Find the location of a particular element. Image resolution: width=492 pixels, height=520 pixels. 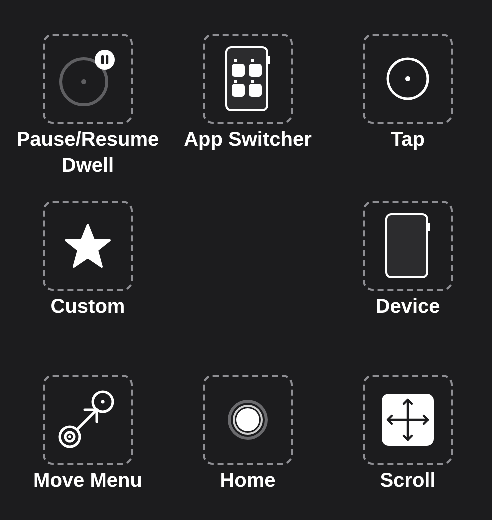

menu-item-label: Home is located at coordinates (248, 481).